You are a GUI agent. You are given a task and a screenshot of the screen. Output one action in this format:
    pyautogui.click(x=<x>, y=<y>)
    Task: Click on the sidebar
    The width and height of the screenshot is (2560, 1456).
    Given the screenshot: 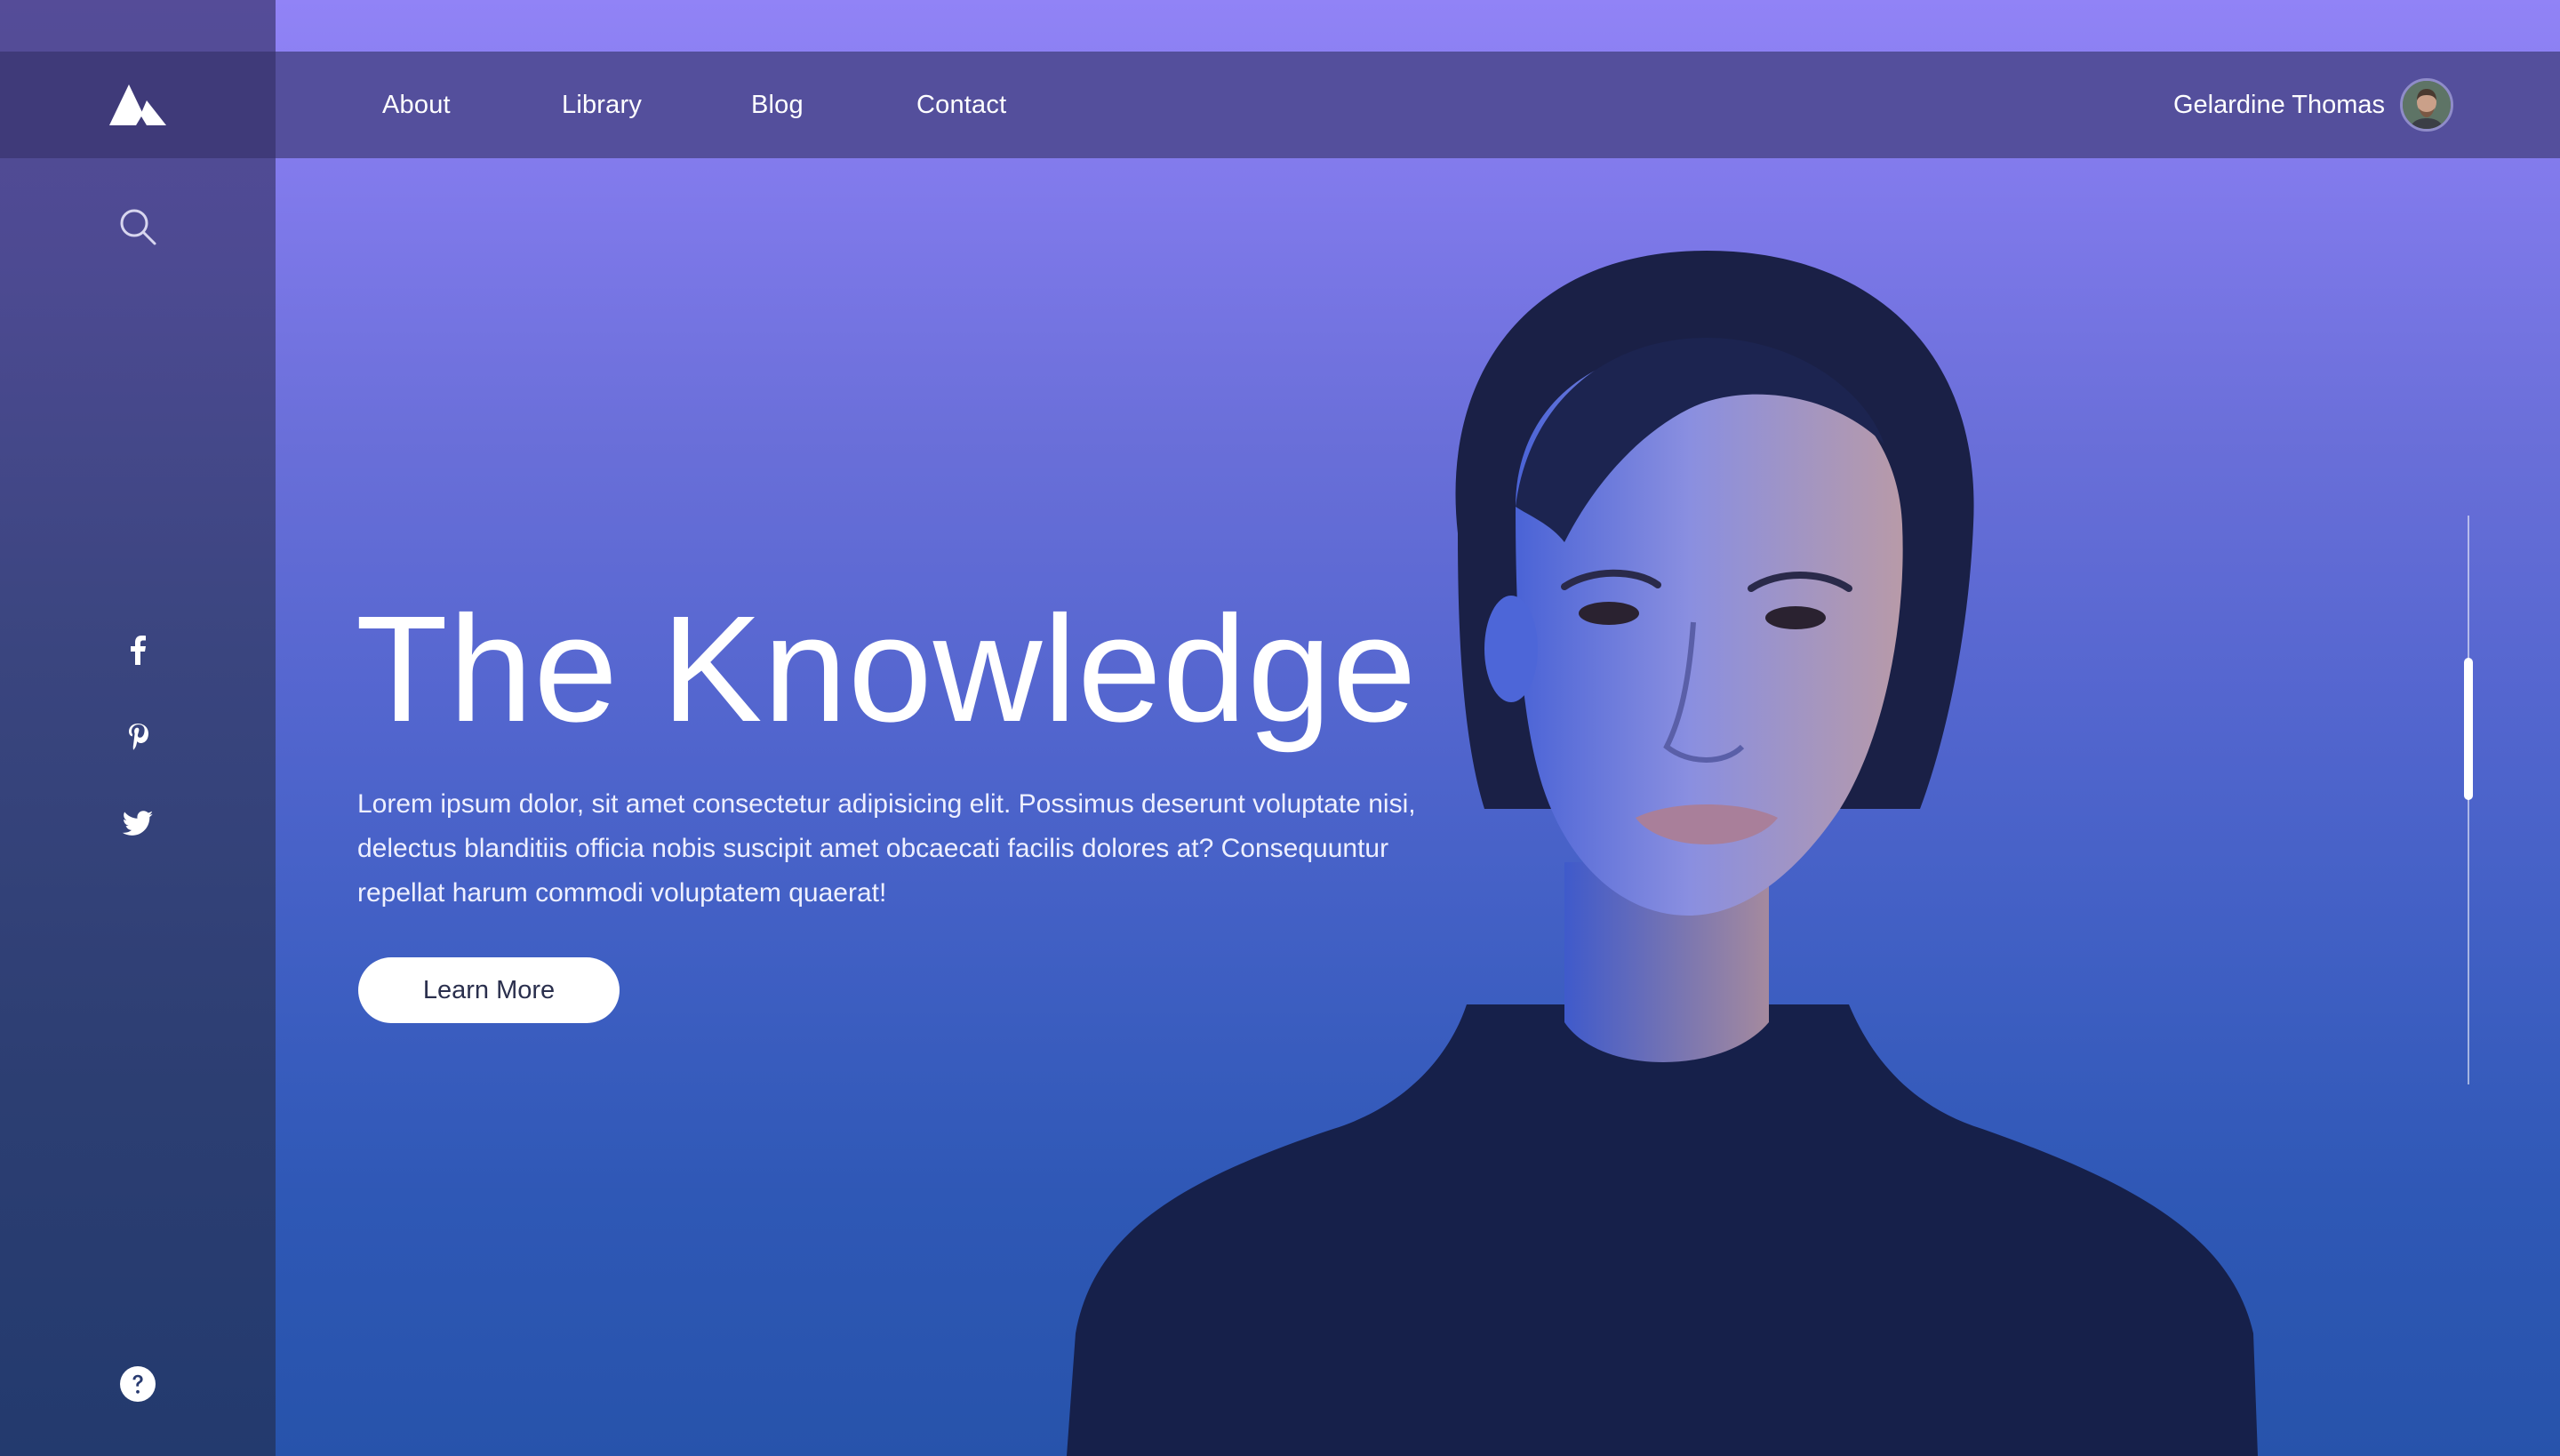 What is the action you would take?
    pyautogui.click(x=138, y=728)
    